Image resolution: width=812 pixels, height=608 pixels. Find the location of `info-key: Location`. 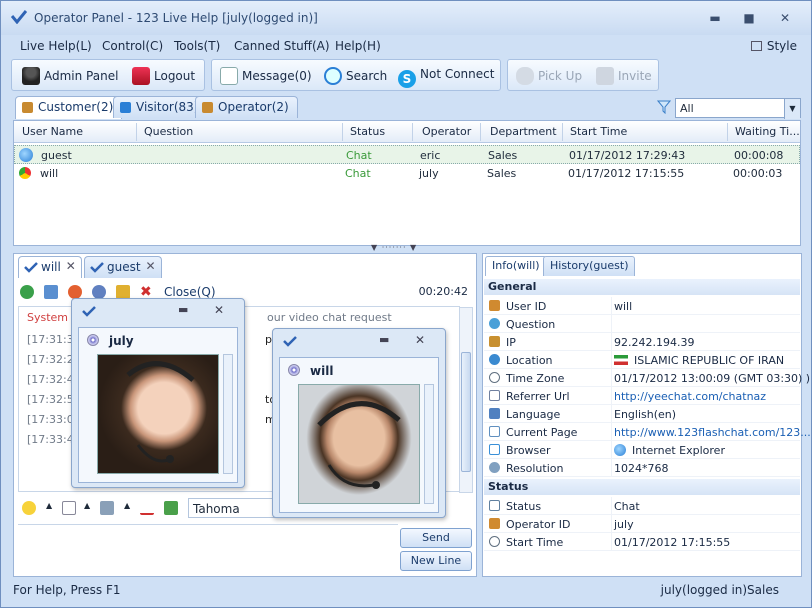

info-key: Location is located at coordinates (529, 360).